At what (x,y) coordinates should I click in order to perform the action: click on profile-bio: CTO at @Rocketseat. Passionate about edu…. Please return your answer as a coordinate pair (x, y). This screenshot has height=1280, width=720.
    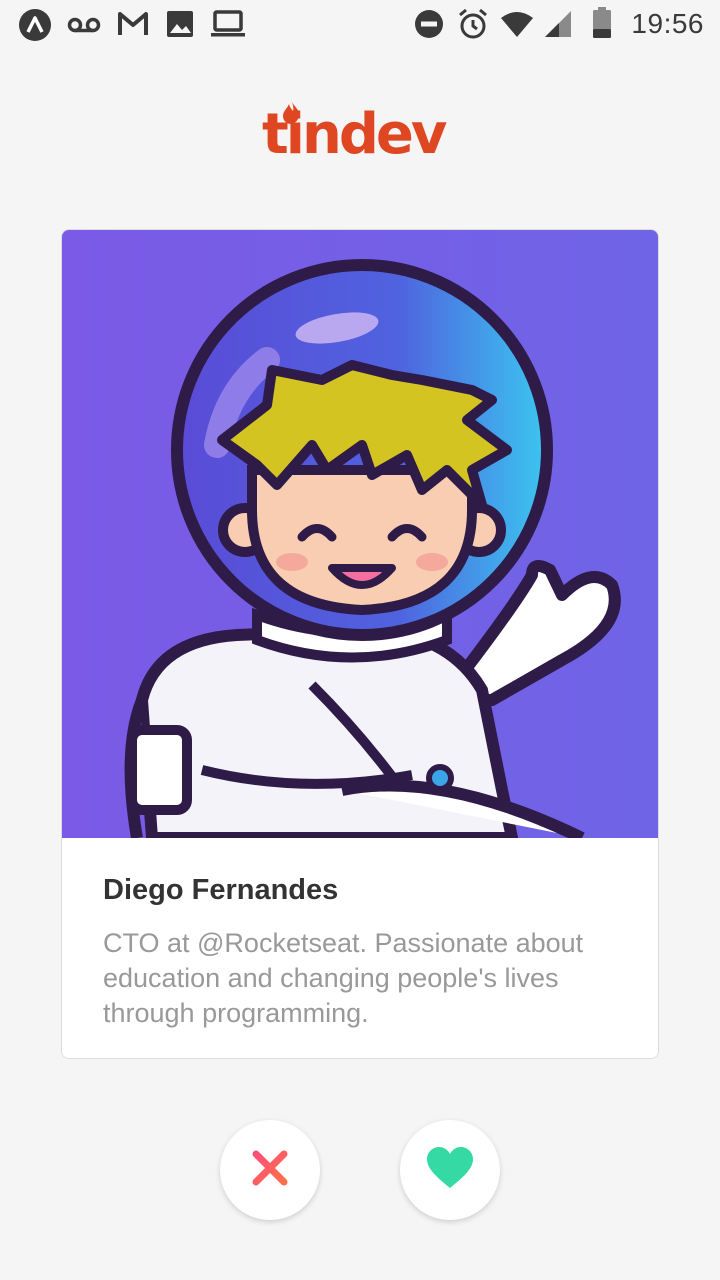
    Looking at the image, I should click on (343, 978).